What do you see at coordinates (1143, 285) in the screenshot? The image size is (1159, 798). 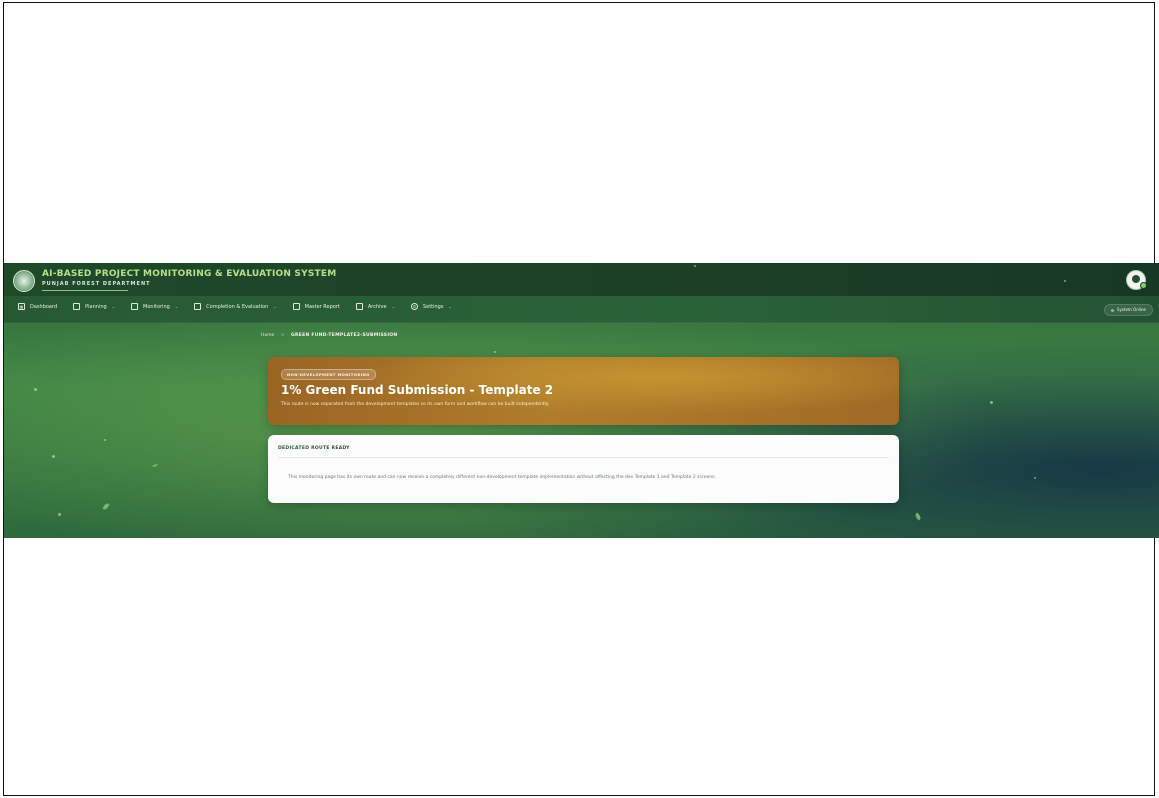 I see `online-indicator-icon` at bounding box center [1143, 285].